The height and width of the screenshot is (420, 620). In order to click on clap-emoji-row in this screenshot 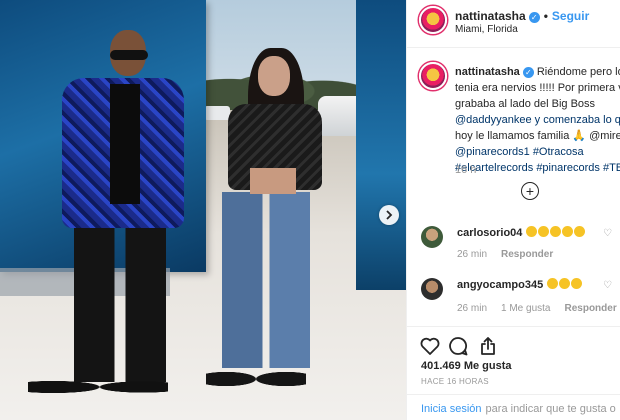, I will do `click(556, 232)`.